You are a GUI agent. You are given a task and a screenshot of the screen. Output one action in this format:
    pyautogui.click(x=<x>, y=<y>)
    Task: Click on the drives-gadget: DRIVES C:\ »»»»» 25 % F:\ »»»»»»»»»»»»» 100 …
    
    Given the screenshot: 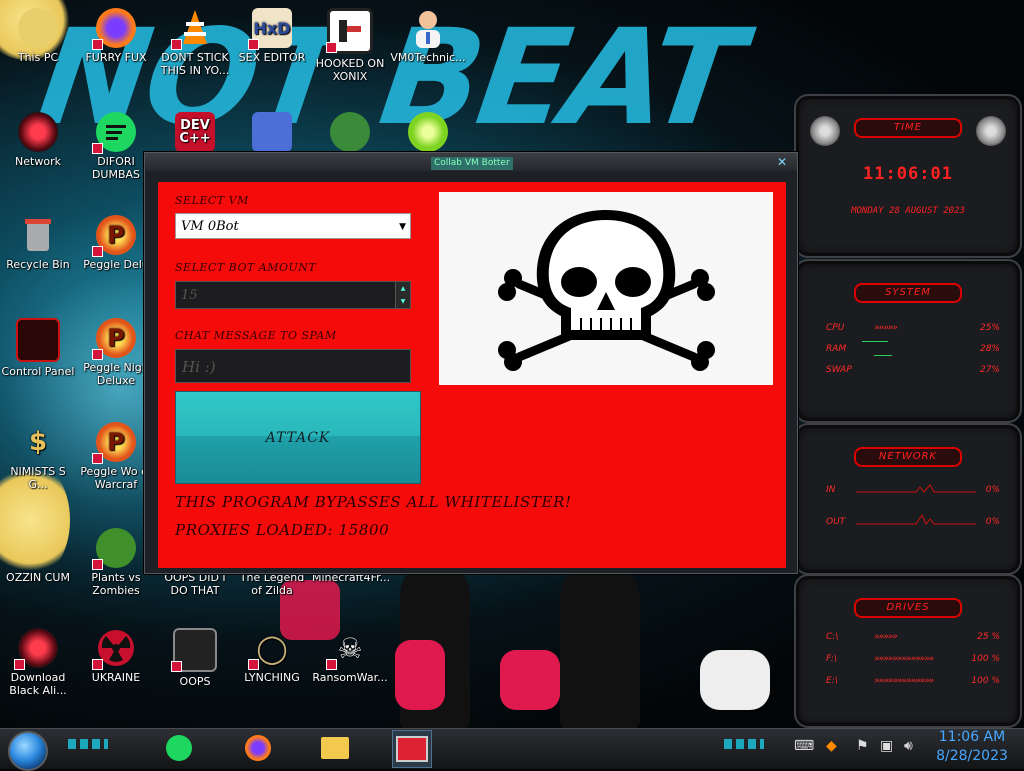 What is the action you would take?
    pyautogui.click(x=908, y=651)
    